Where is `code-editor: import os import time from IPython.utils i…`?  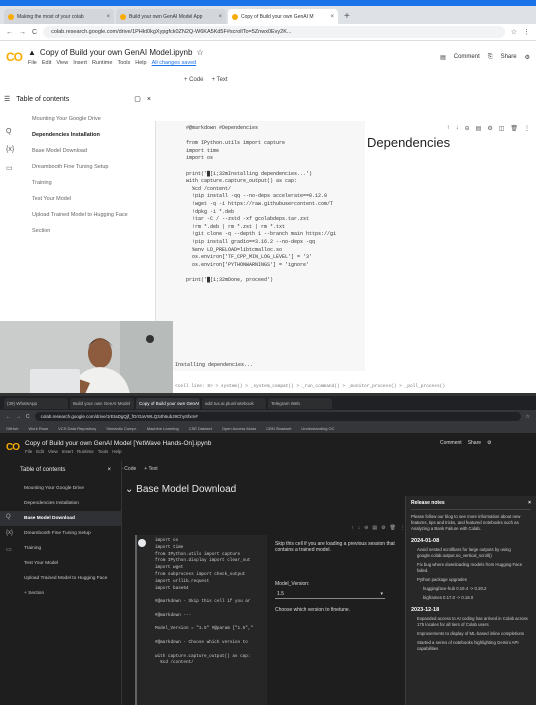 code-editor: import os import time from IPython.utils i… is located at coordinates (202, 601).